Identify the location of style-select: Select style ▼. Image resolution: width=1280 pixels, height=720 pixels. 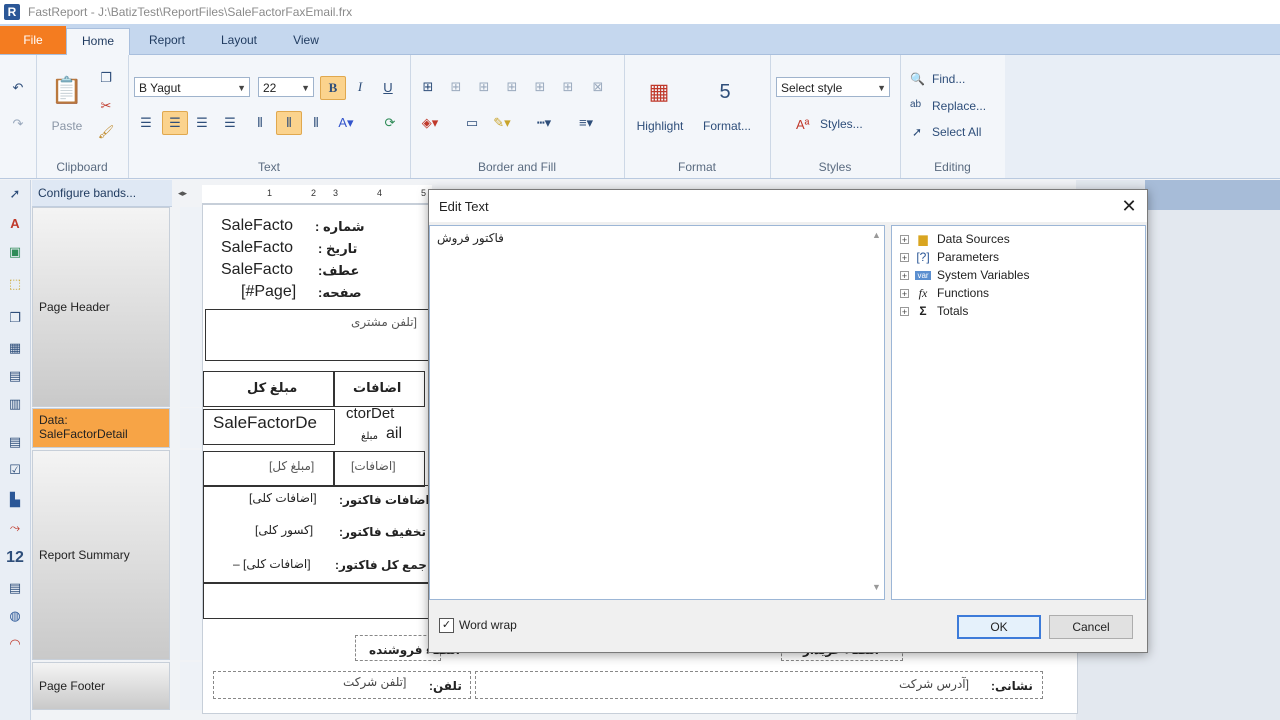
(833, 87).